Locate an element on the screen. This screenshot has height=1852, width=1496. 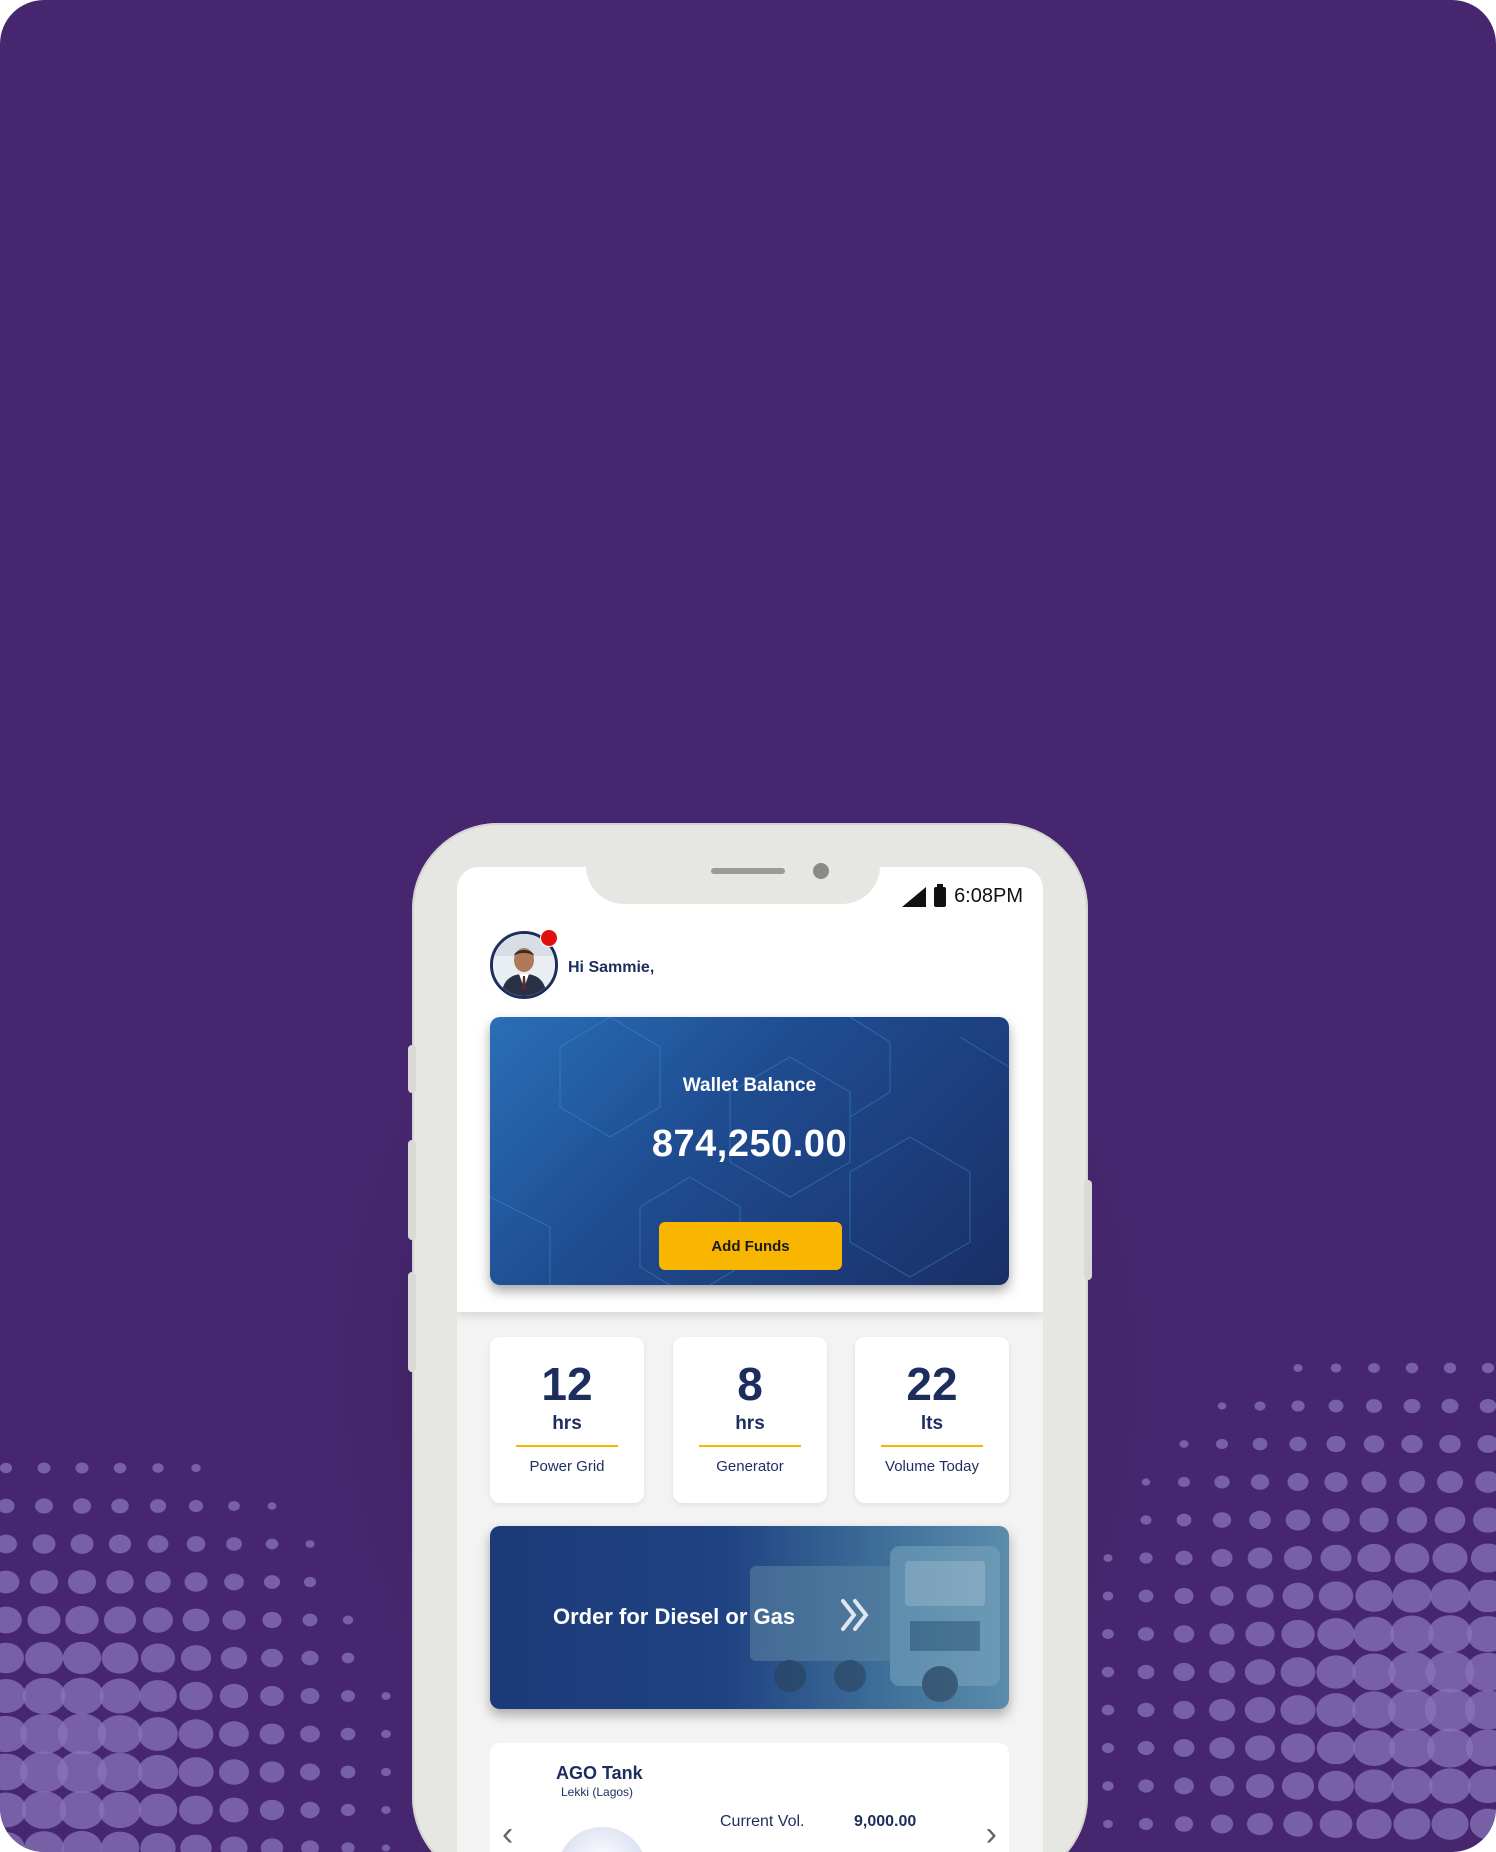
chevron-left-icon: ‹ is located at coordinates (507, 1833).